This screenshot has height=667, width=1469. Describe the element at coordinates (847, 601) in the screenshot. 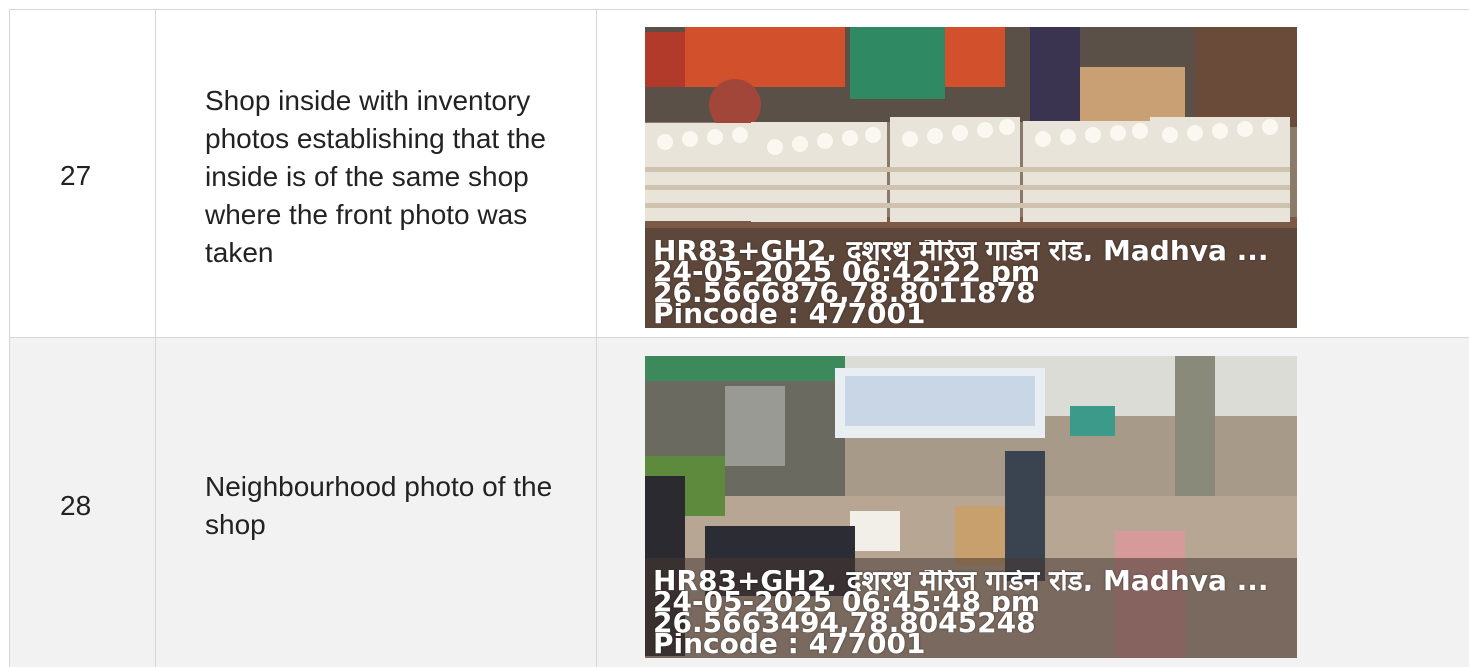

I see `geotag-datetime: 24-05-2025 06:45:48 pm` at that location.